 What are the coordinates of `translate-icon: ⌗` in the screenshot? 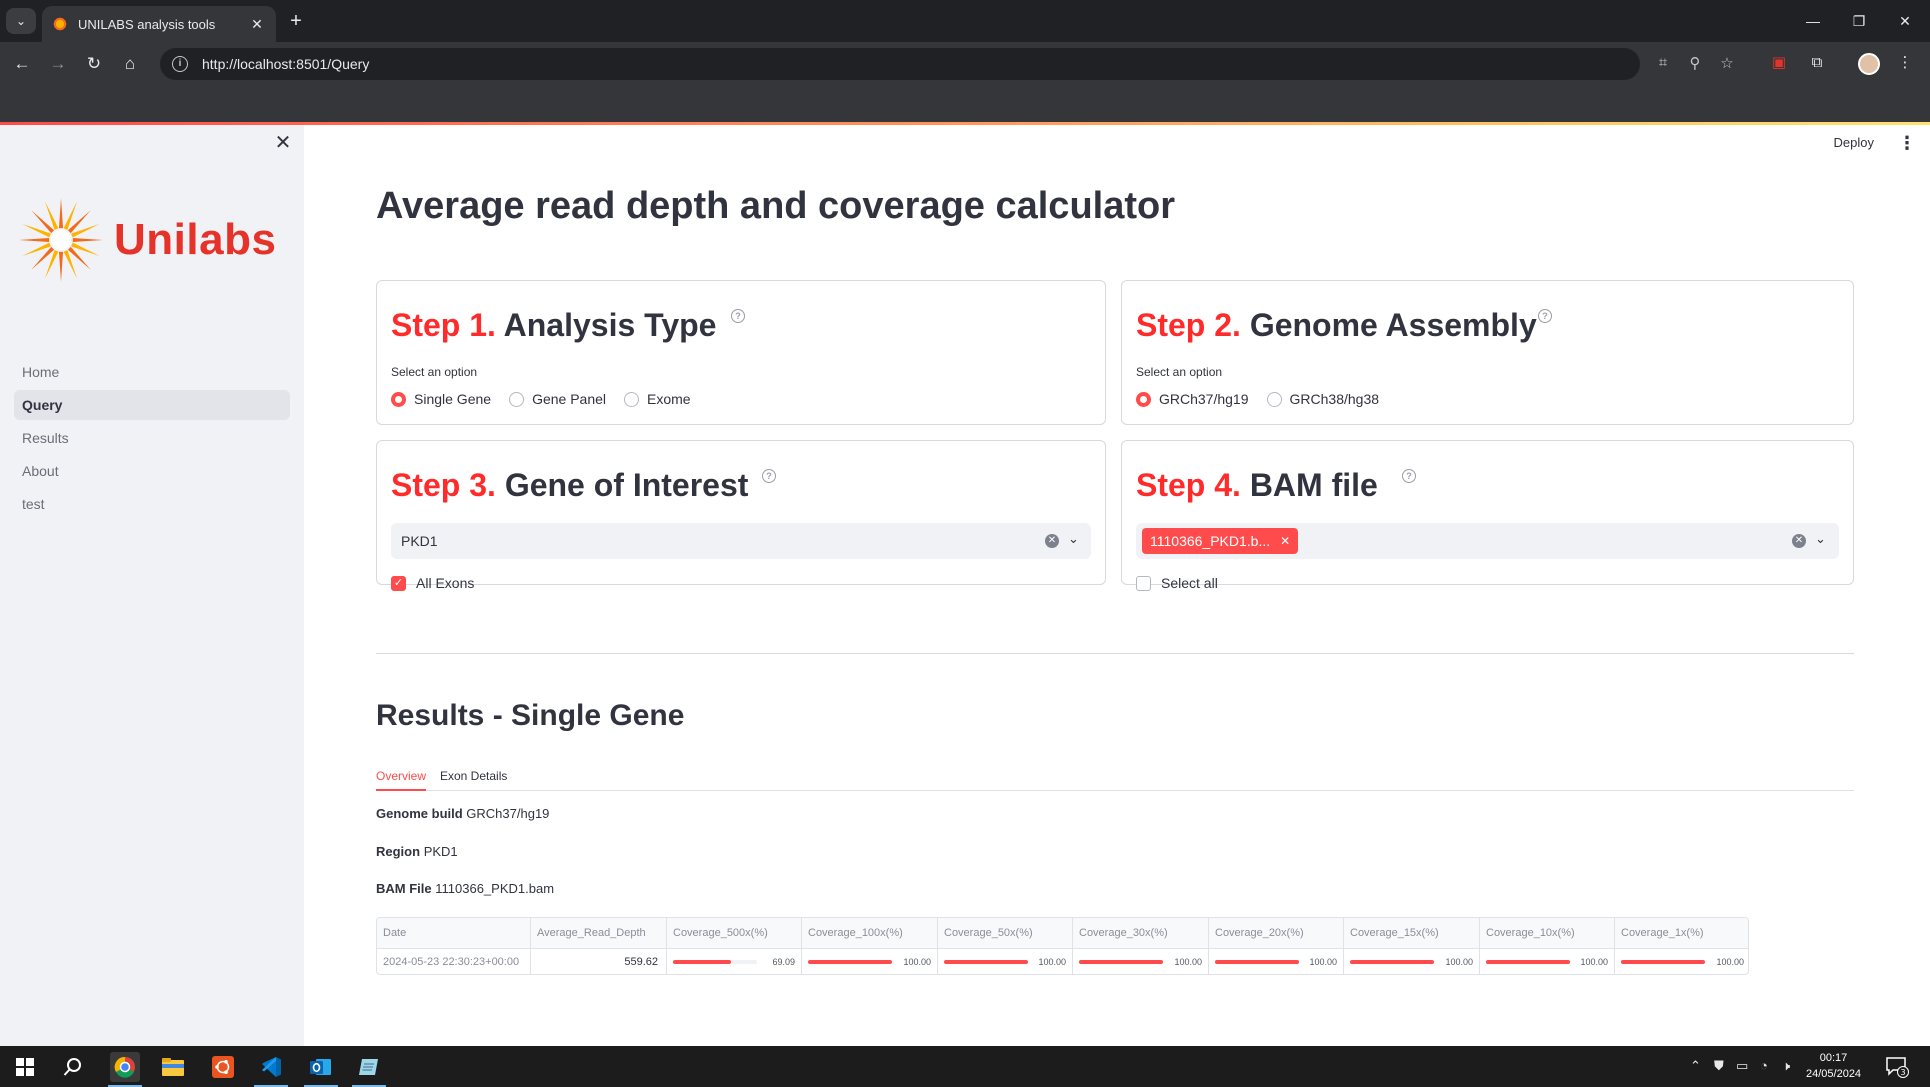 It's located at (1663, 62).